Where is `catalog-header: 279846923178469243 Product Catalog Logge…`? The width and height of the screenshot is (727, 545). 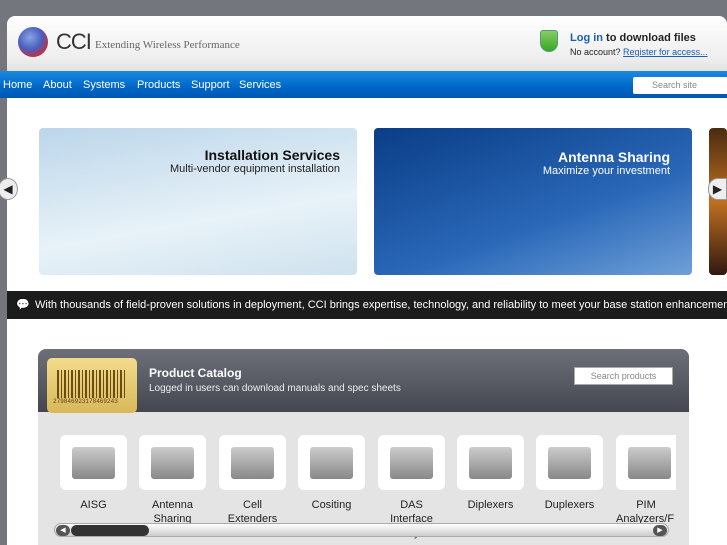
catalog-header: 279846923178469243 Product Catalog Logge… is located at coordinates (363, 381).